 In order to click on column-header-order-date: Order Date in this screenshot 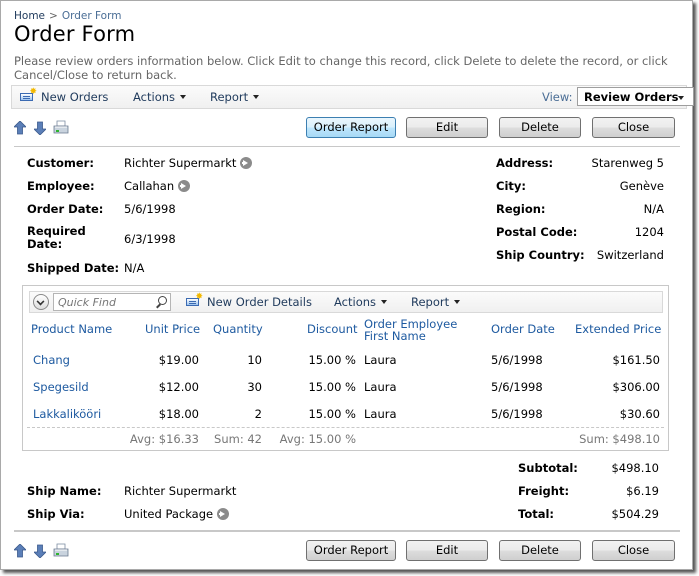, I will do `click(523, 329)`.